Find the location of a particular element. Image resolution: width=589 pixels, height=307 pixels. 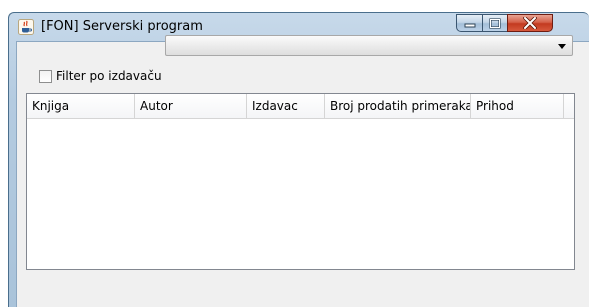

column-header-izdavac: Izdavac is located at coordinates (286, 106).